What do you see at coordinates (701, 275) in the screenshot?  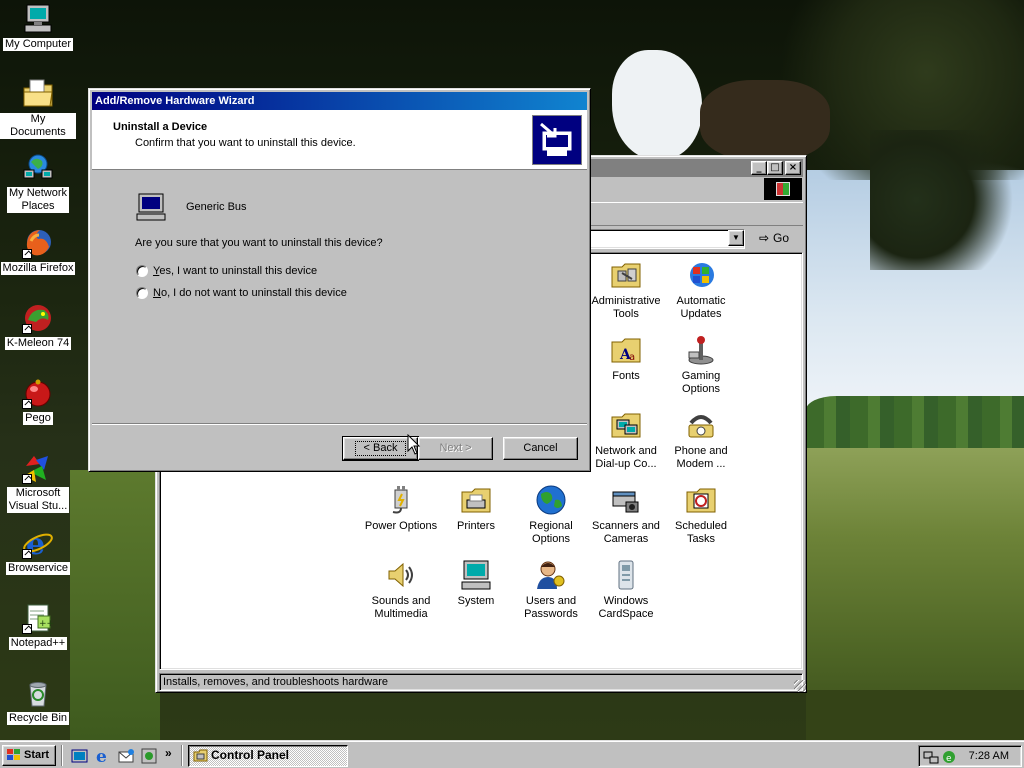 I see `automatic-updates-icon` at bounding box center [701, 275].